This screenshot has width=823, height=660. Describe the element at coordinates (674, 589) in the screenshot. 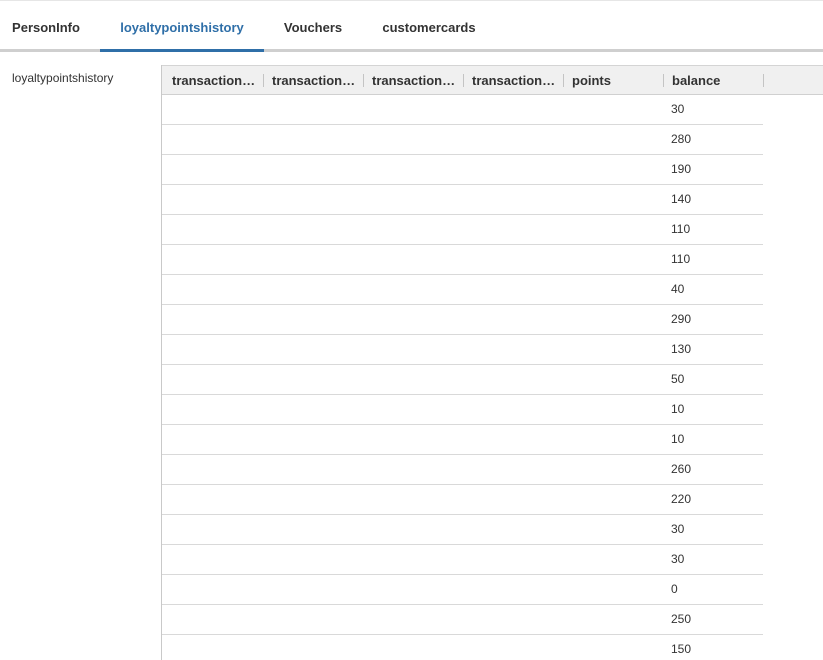

I see `balance-cell: 0` at that location.